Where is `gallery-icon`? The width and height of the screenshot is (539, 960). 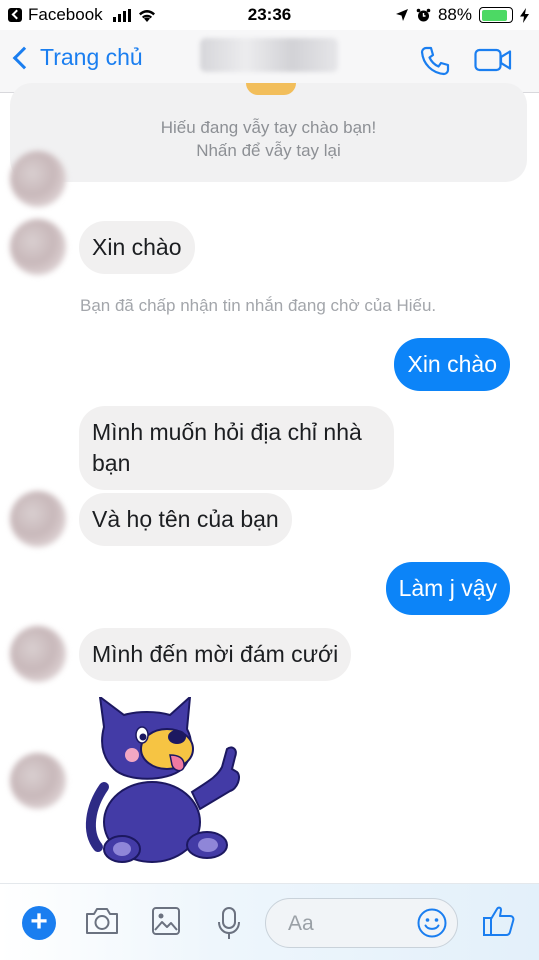 gallery-icon is located at coordinates (166, 921).